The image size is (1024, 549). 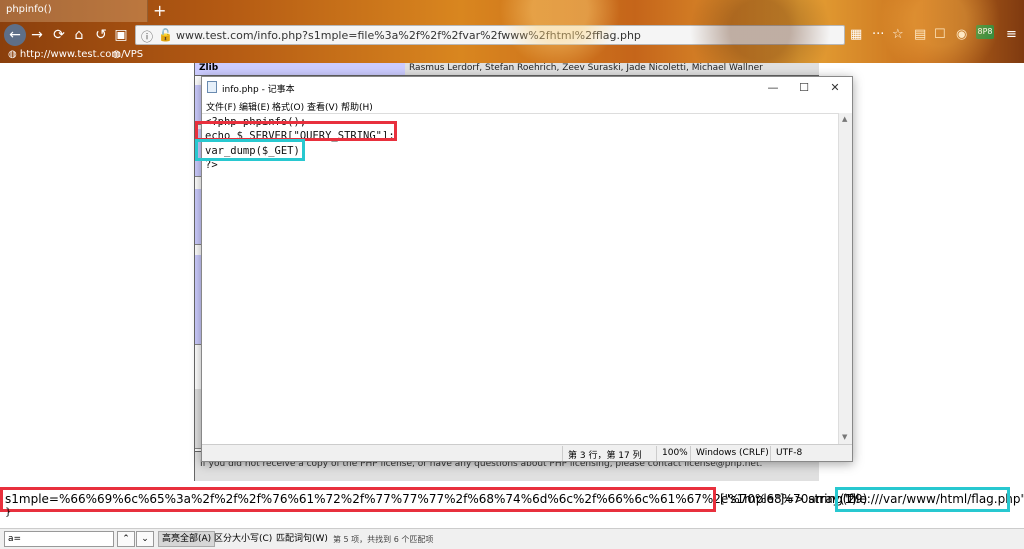 I want to click on maximize-button: ☐, so click(x=804, y=88).